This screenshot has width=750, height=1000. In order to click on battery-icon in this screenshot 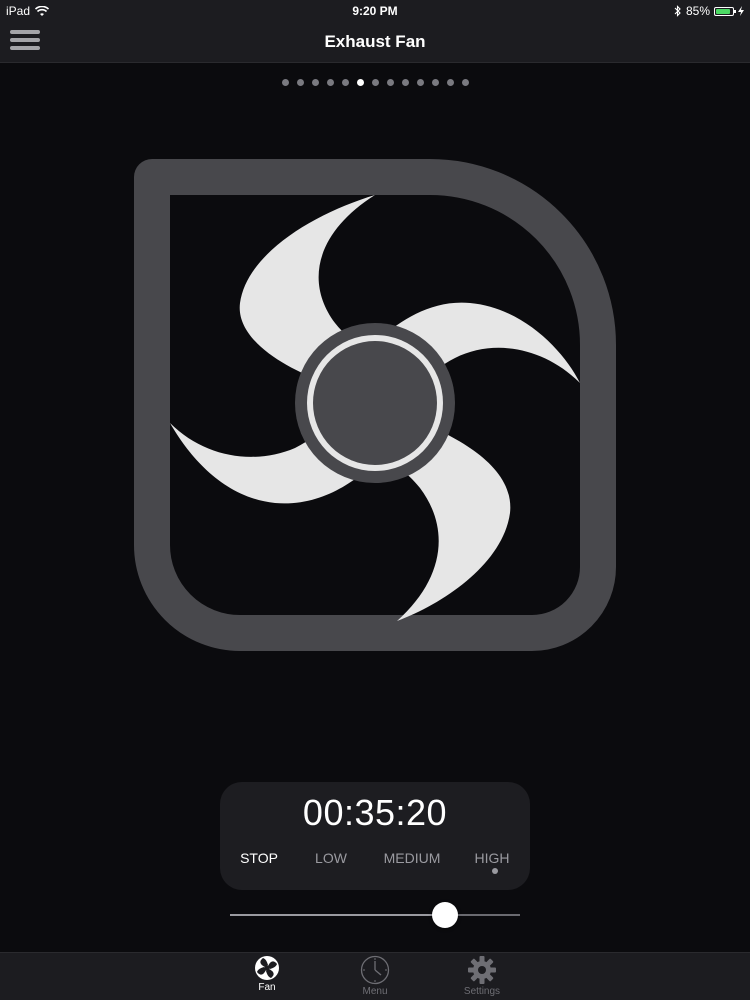, I will do `click(725, 11)`.